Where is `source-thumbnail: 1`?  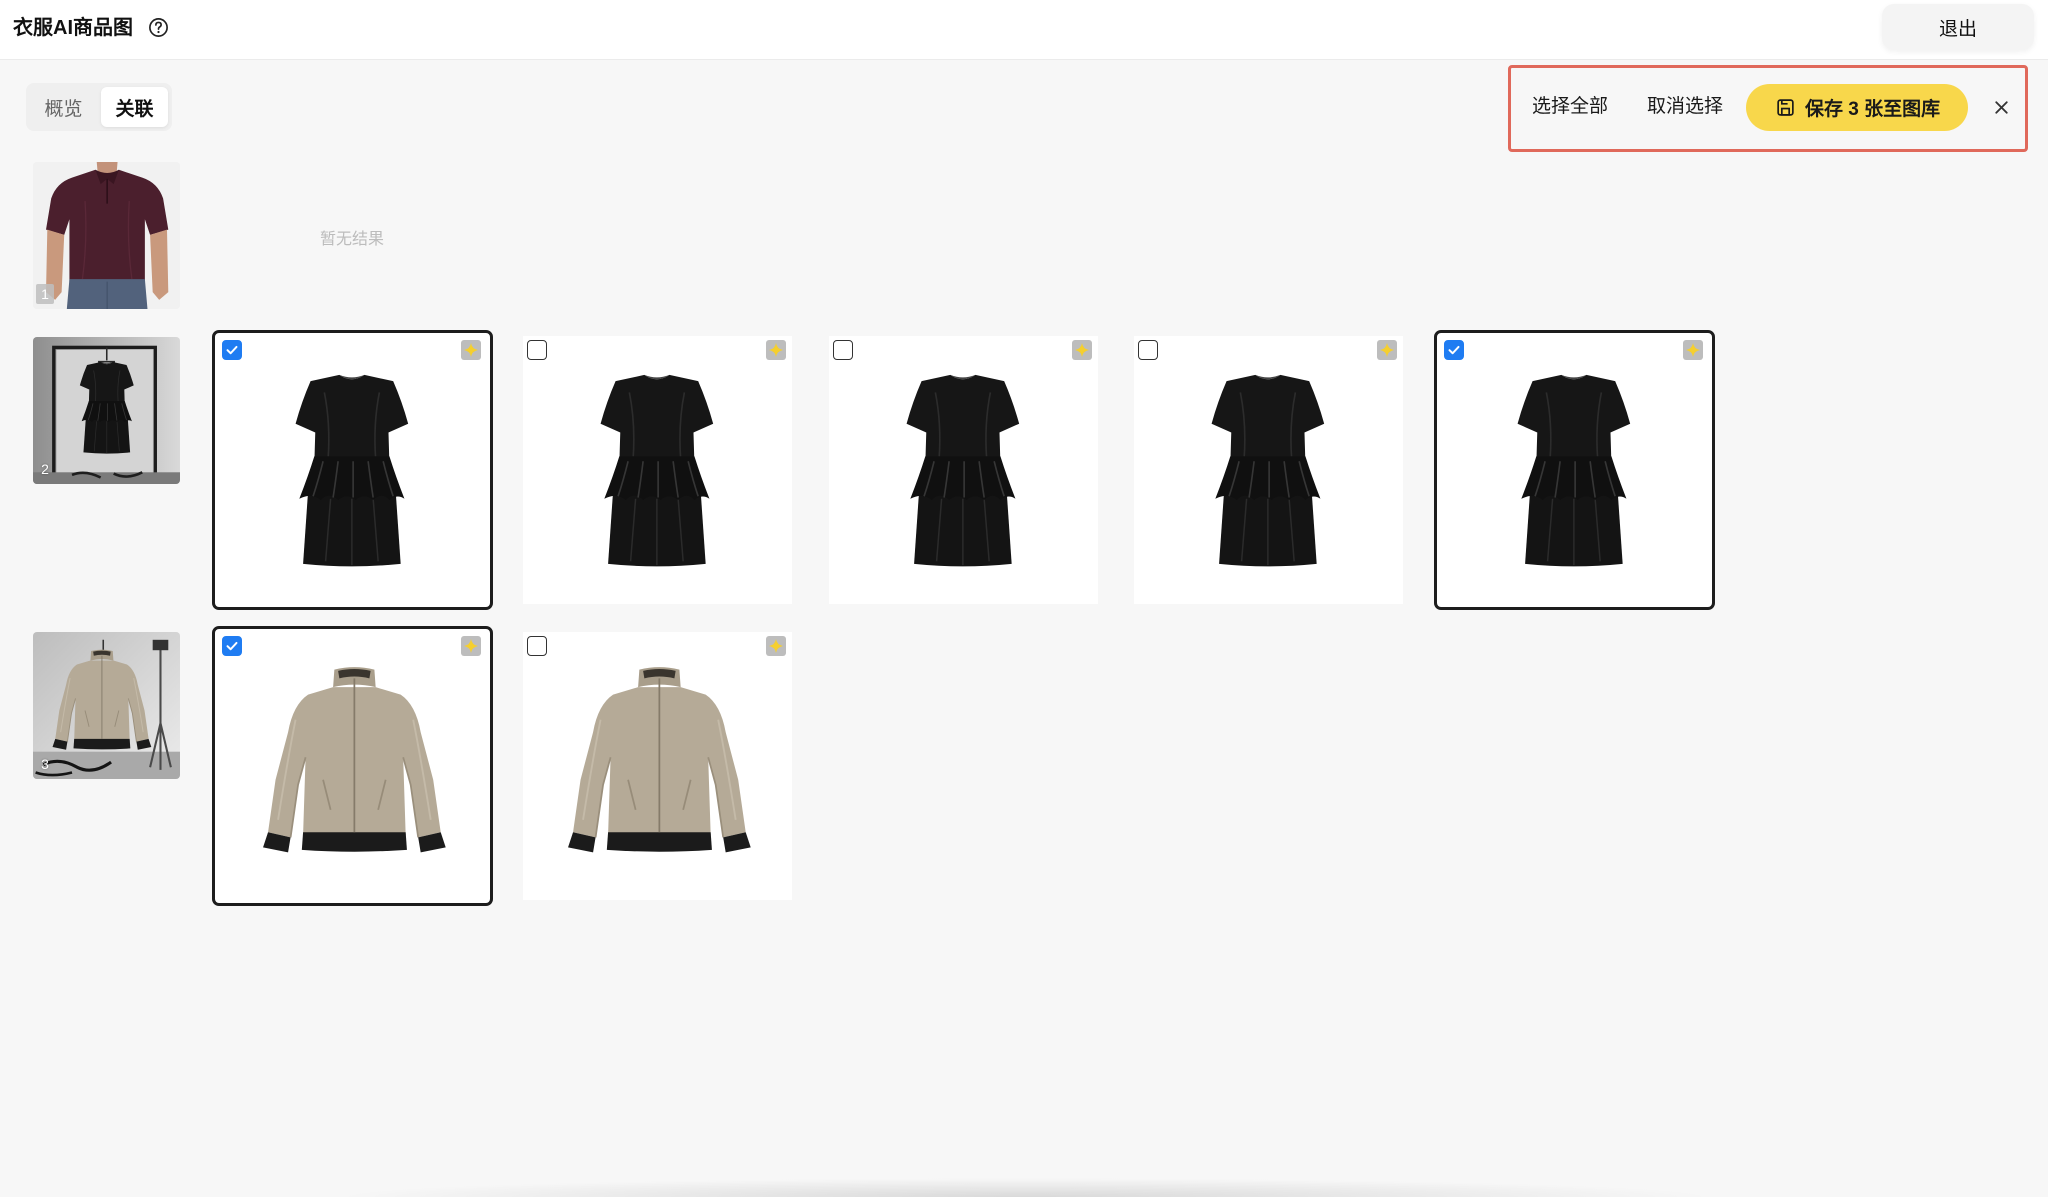 source-thumbnail: 1 is located at coordinates (106, 235).